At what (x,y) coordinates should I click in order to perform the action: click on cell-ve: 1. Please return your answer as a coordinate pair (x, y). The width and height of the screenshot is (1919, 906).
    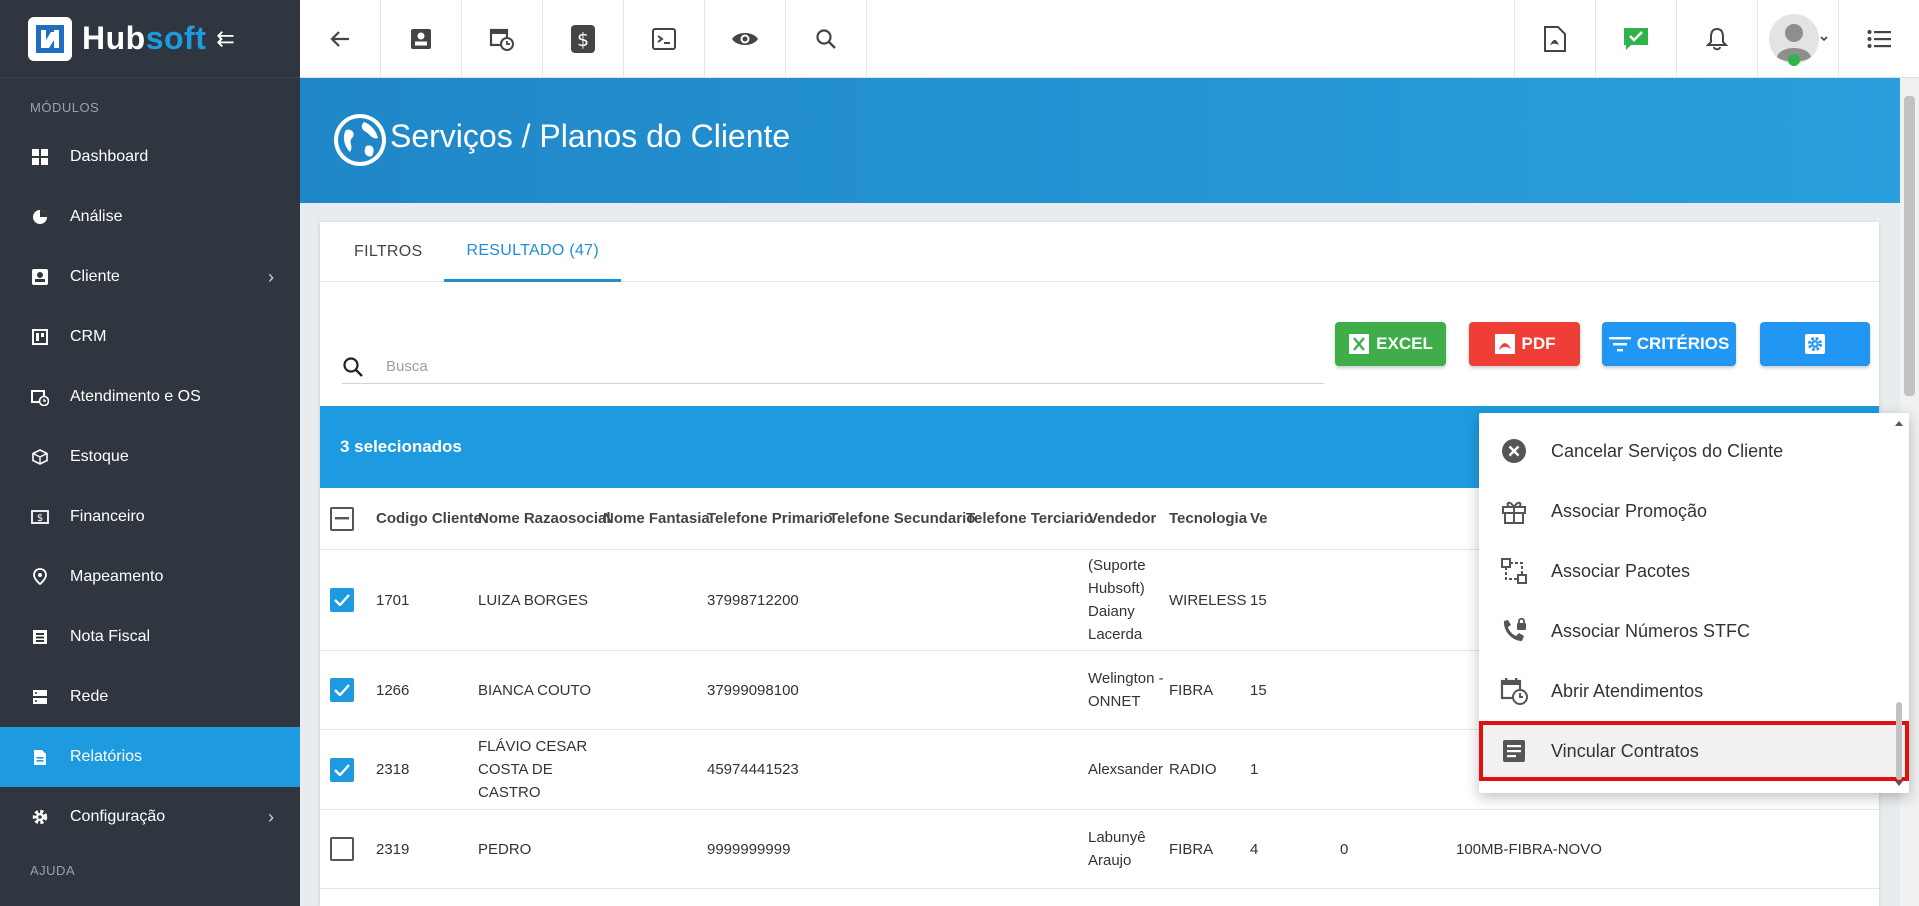
    Looking at the image, I should click on (1254, 769).